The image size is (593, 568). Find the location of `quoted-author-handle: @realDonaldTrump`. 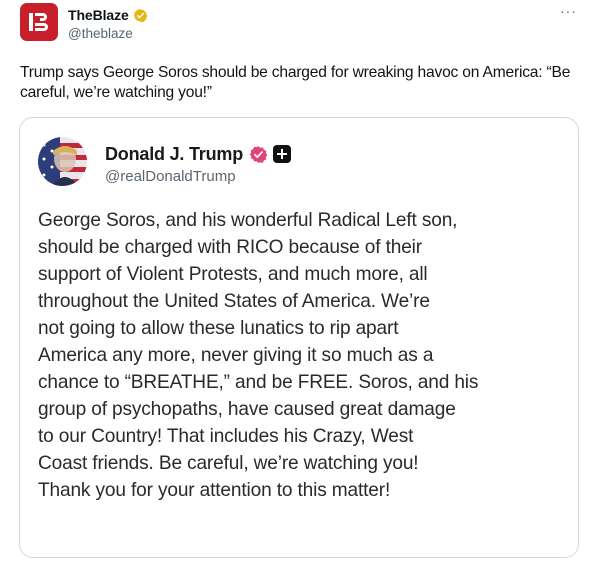

quoted-author-handle: @realDonaldTrump is located at coordinates (170, 176).